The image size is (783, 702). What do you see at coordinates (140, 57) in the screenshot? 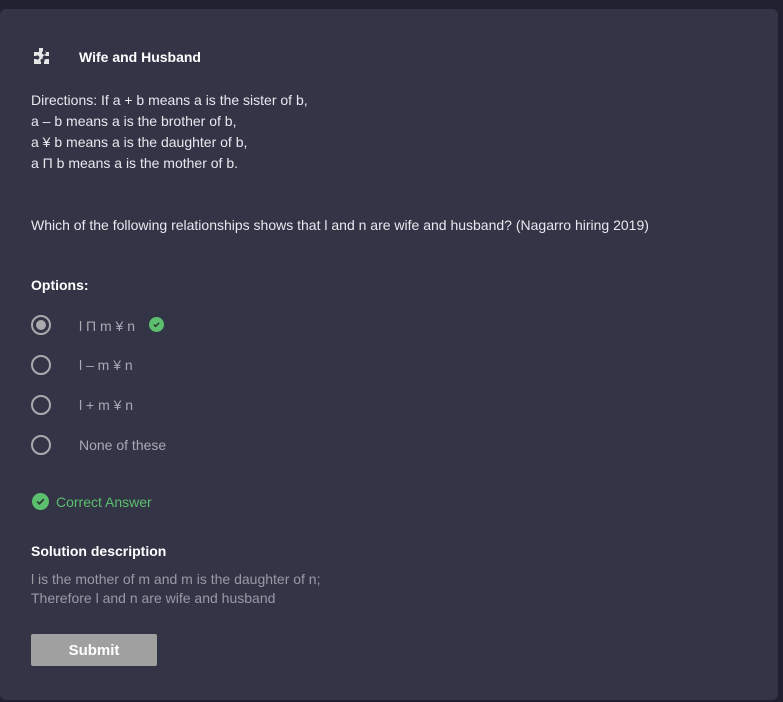
I see `question-title: Wife and Husband` at bounding box center [140, 57].